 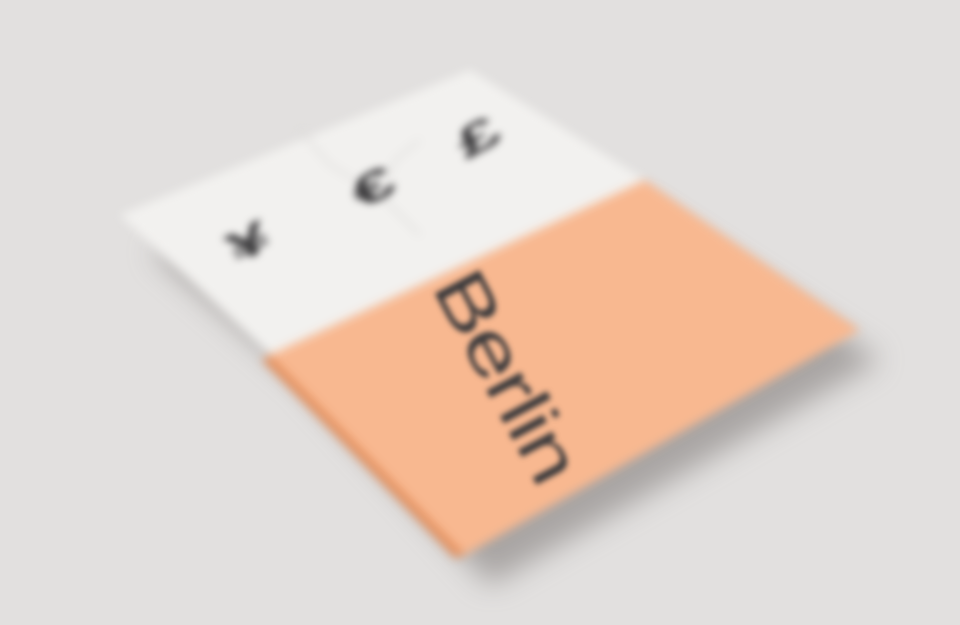 I want to click on city-word: Berlin, so click(x=506, y=376).